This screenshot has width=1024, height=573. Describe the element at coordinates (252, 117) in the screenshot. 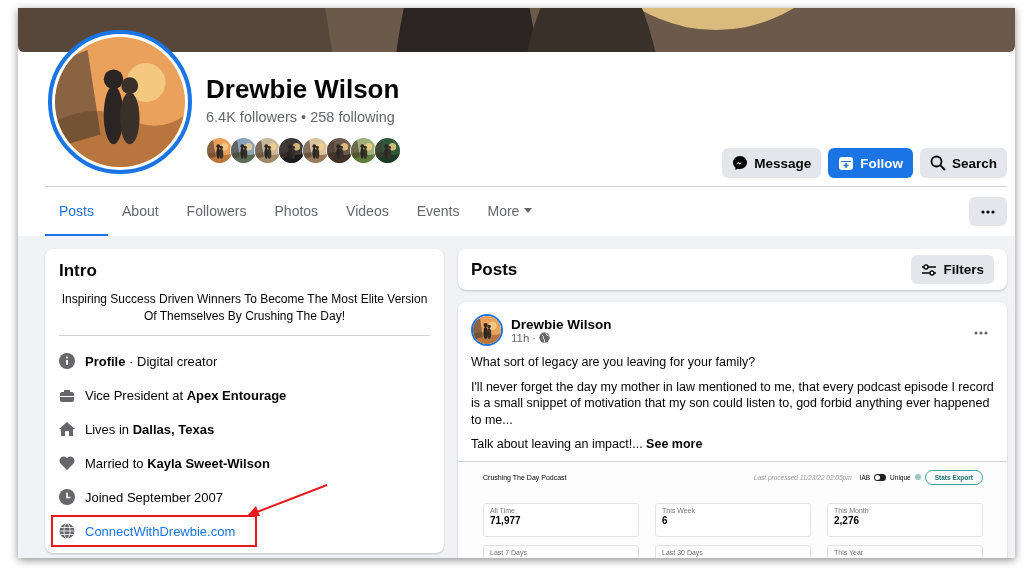

I see `followers-count: 6.4K followers` at that location.